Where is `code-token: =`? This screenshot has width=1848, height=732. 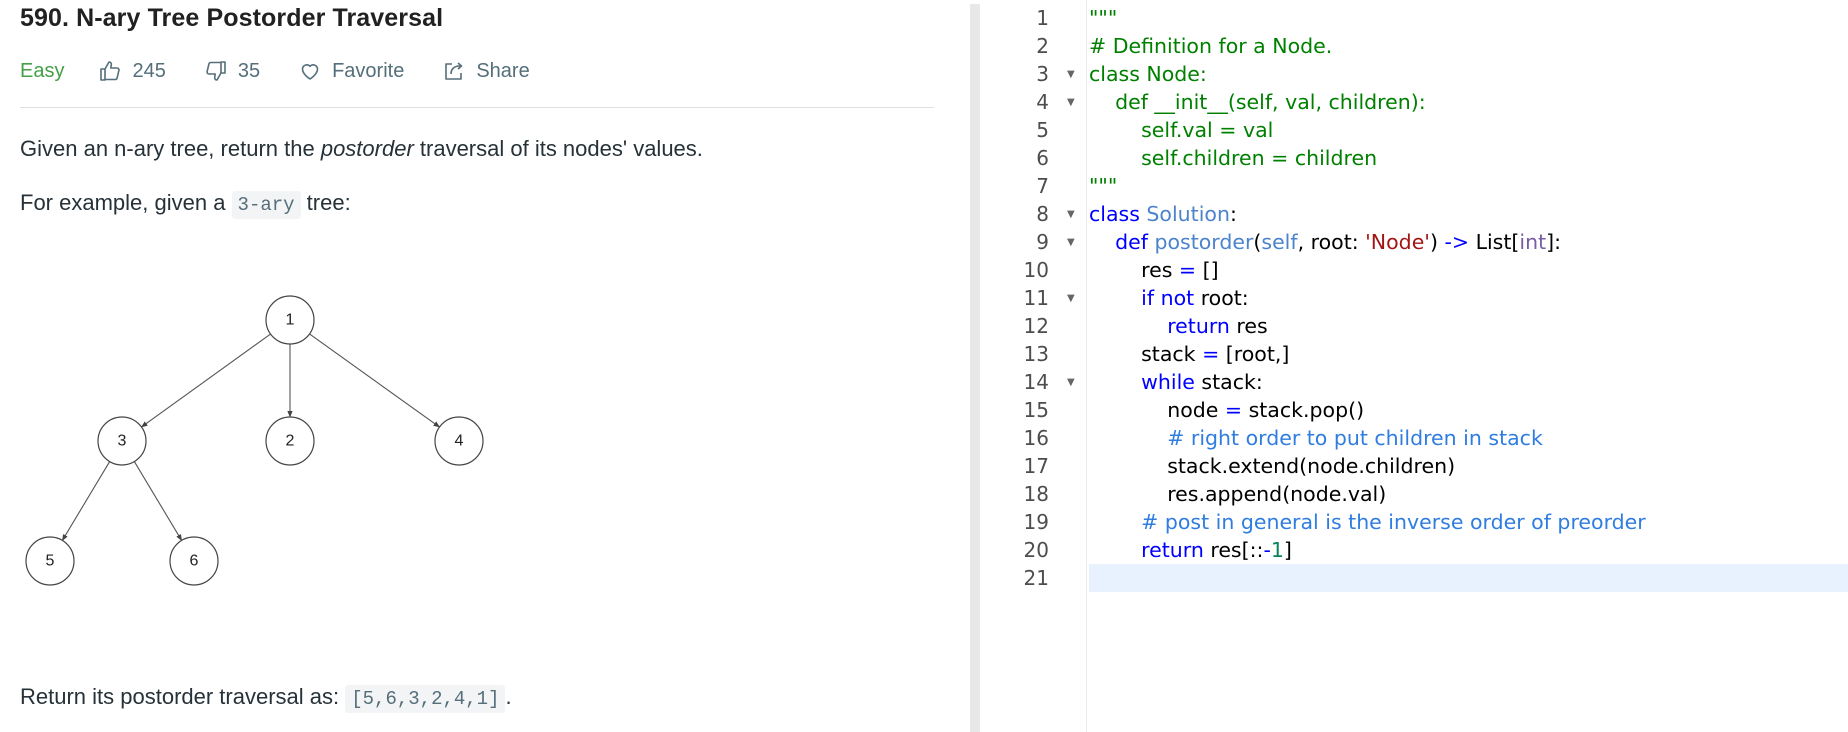 code-token: = is located at coordinates (1233, 410).